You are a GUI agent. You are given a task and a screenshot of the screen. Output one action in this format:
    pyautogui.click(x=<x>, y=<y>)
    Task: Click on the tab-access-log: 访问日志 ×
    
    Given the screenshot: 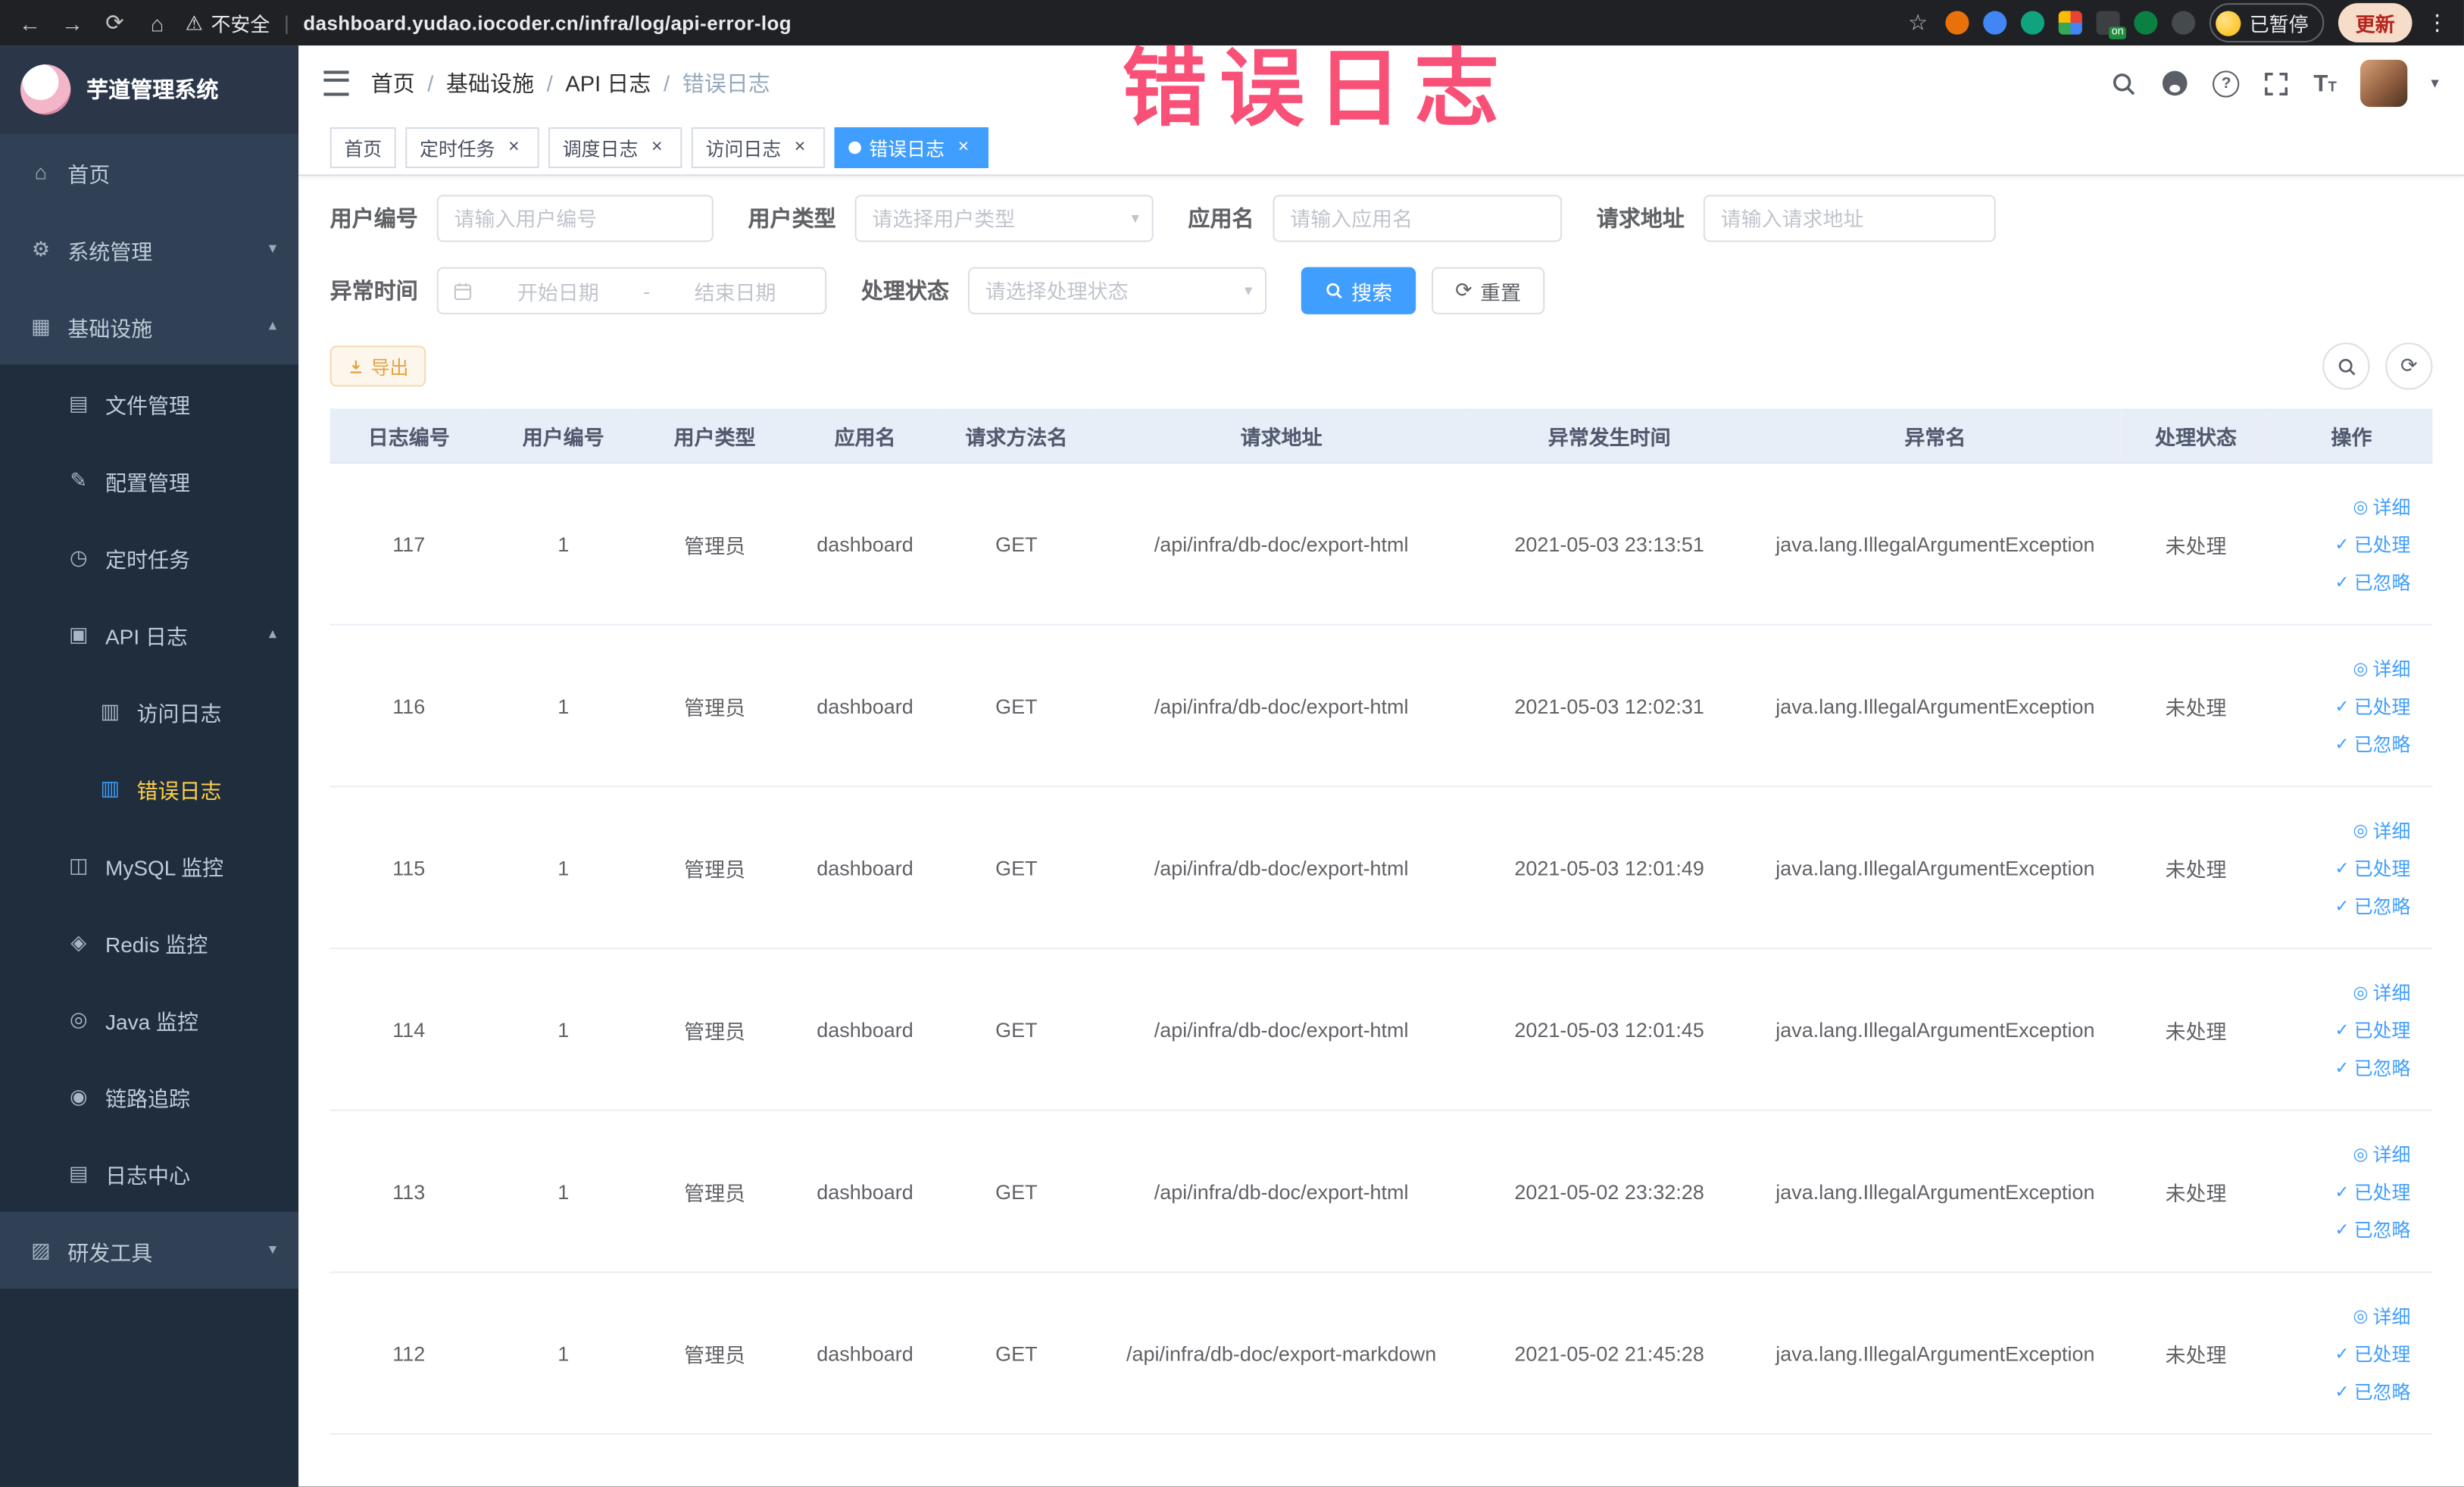 What is the action you would take?
    pyautogui.click(x=758, y=147)
    